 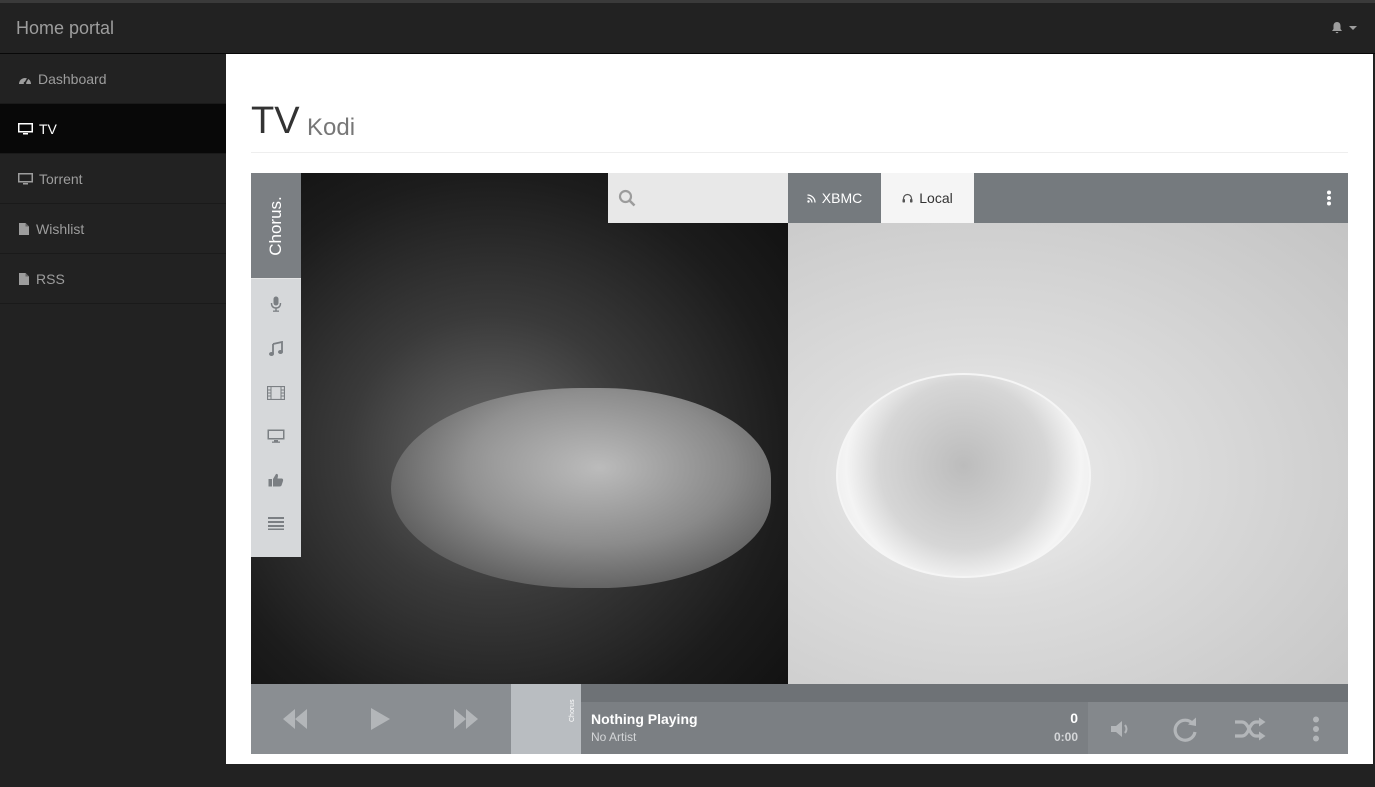 I want to click on play-button, so click(x=380, y=719).